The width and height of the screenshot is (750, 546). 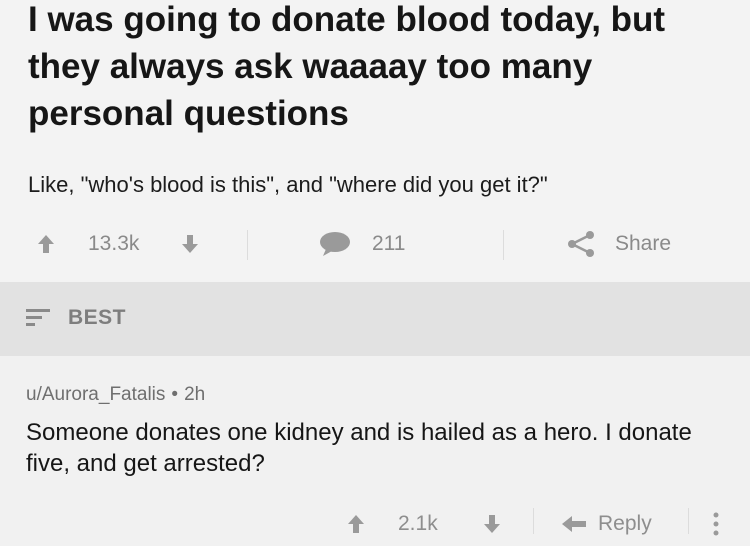 I want to click on share-icon, so click(x=581, y=244).